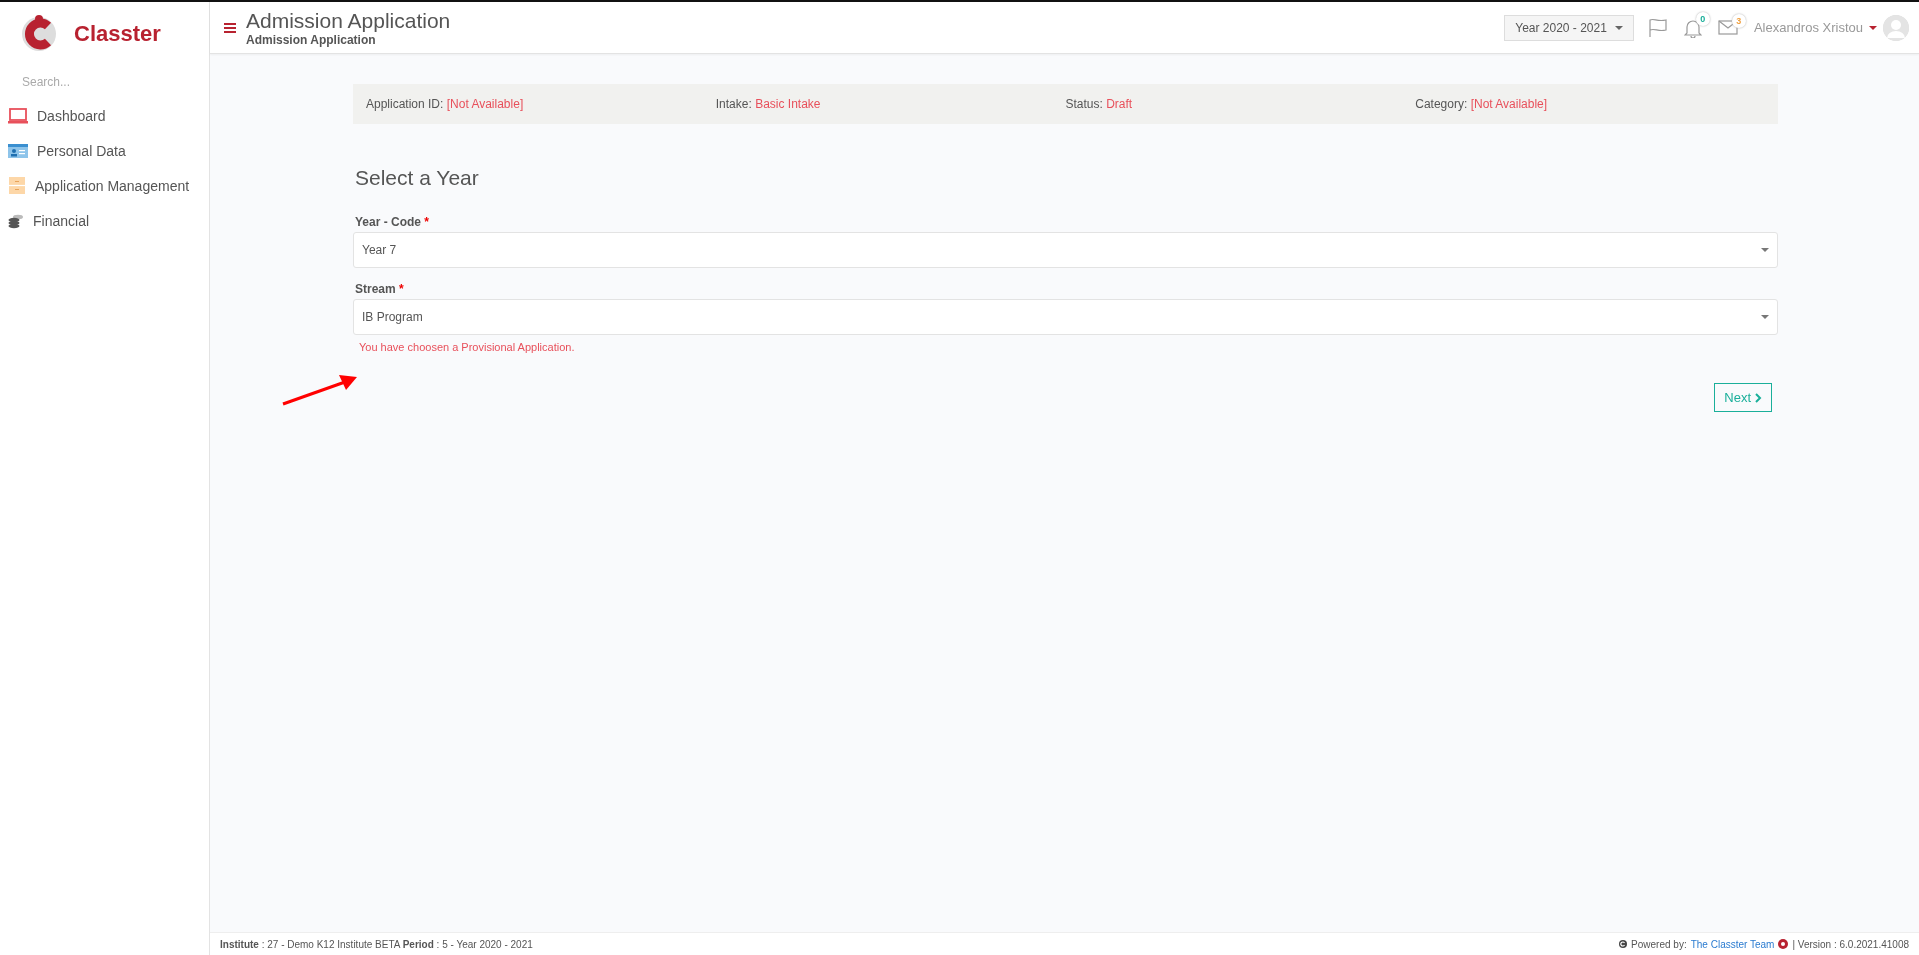  I want to click on notification-badge: 0, so click(1702, 18).